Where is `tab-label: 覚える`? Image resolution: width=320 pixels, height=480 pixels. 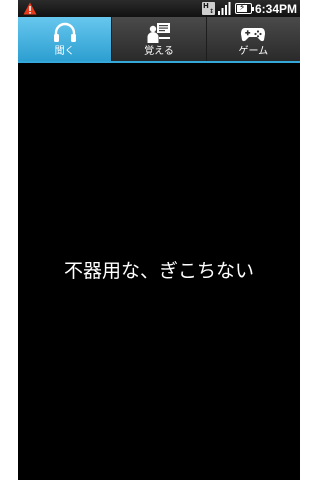 tab-label: 覚える is located at coordinates (159, 51).